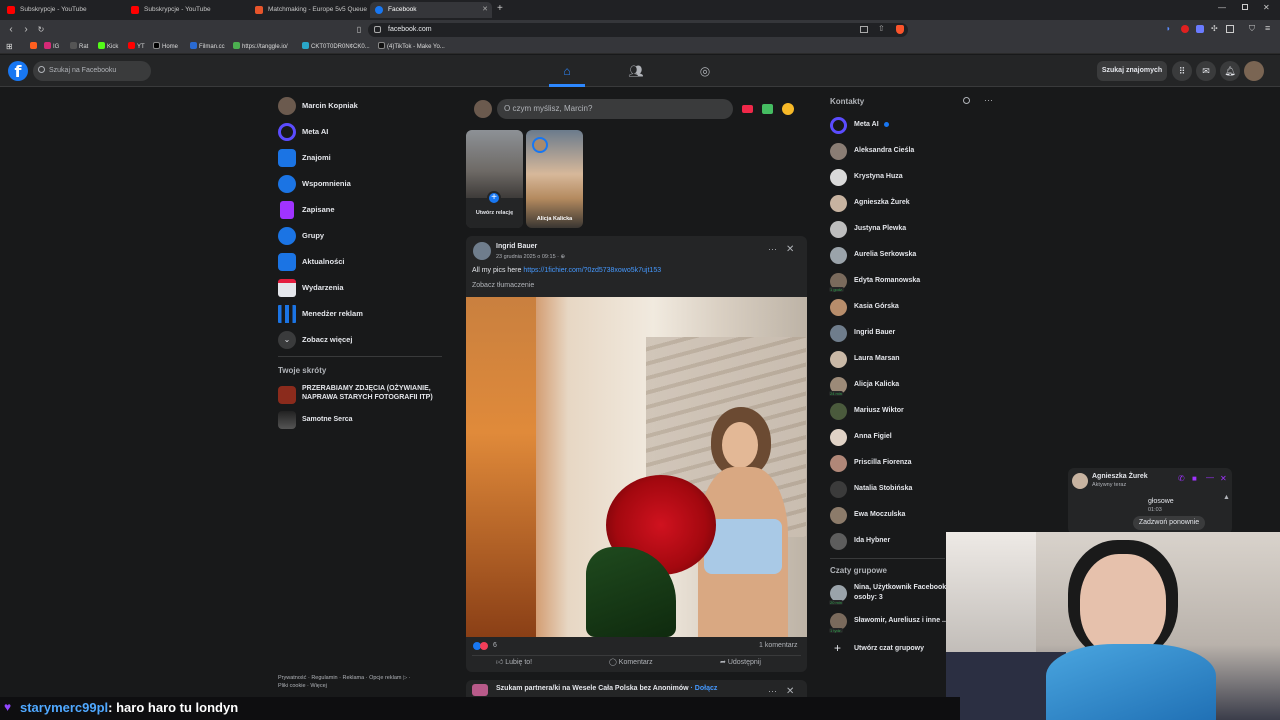  What do you see at coordinates (360, 132) in the screenshot?
I see `sidebar-item-meta-ai: Meta AI` at bounding box center [360, 132].